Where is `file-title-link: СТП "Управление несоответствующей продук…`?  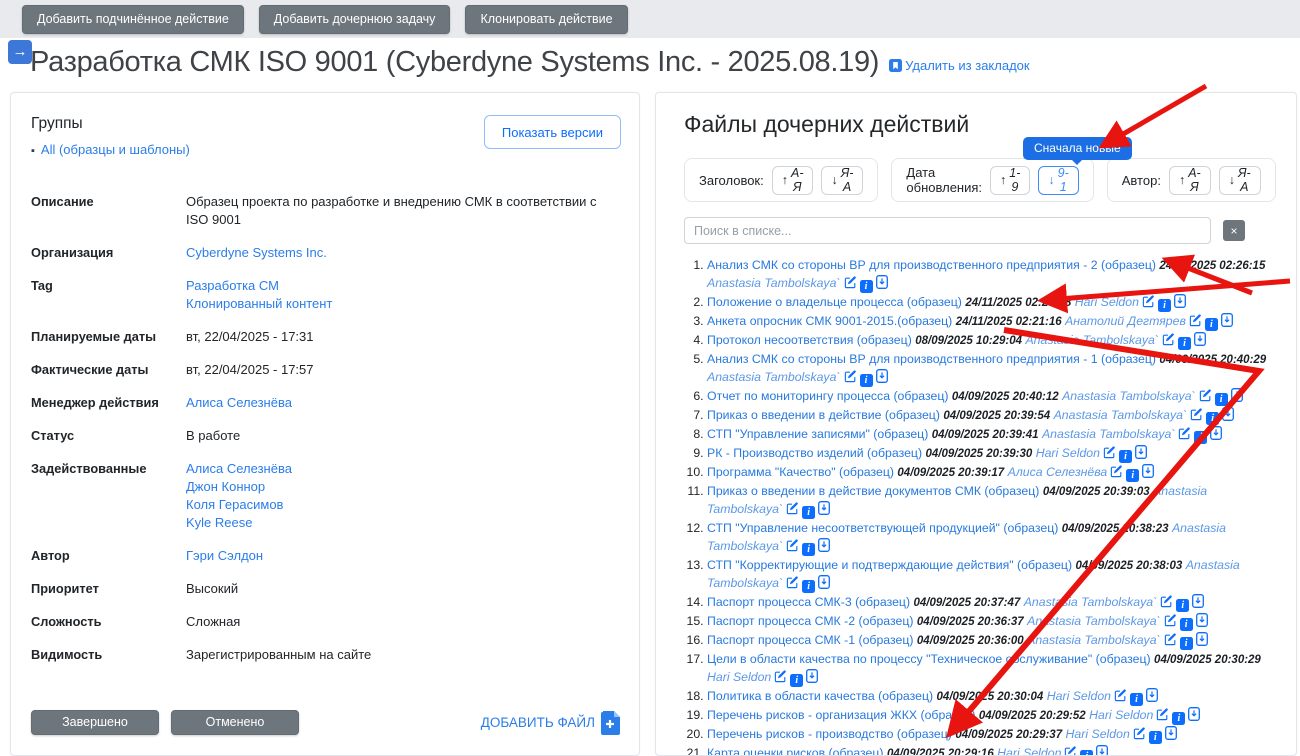 file-title-link: СТП "Управление несоответствующей продук… is located at coordinates (882, 528).